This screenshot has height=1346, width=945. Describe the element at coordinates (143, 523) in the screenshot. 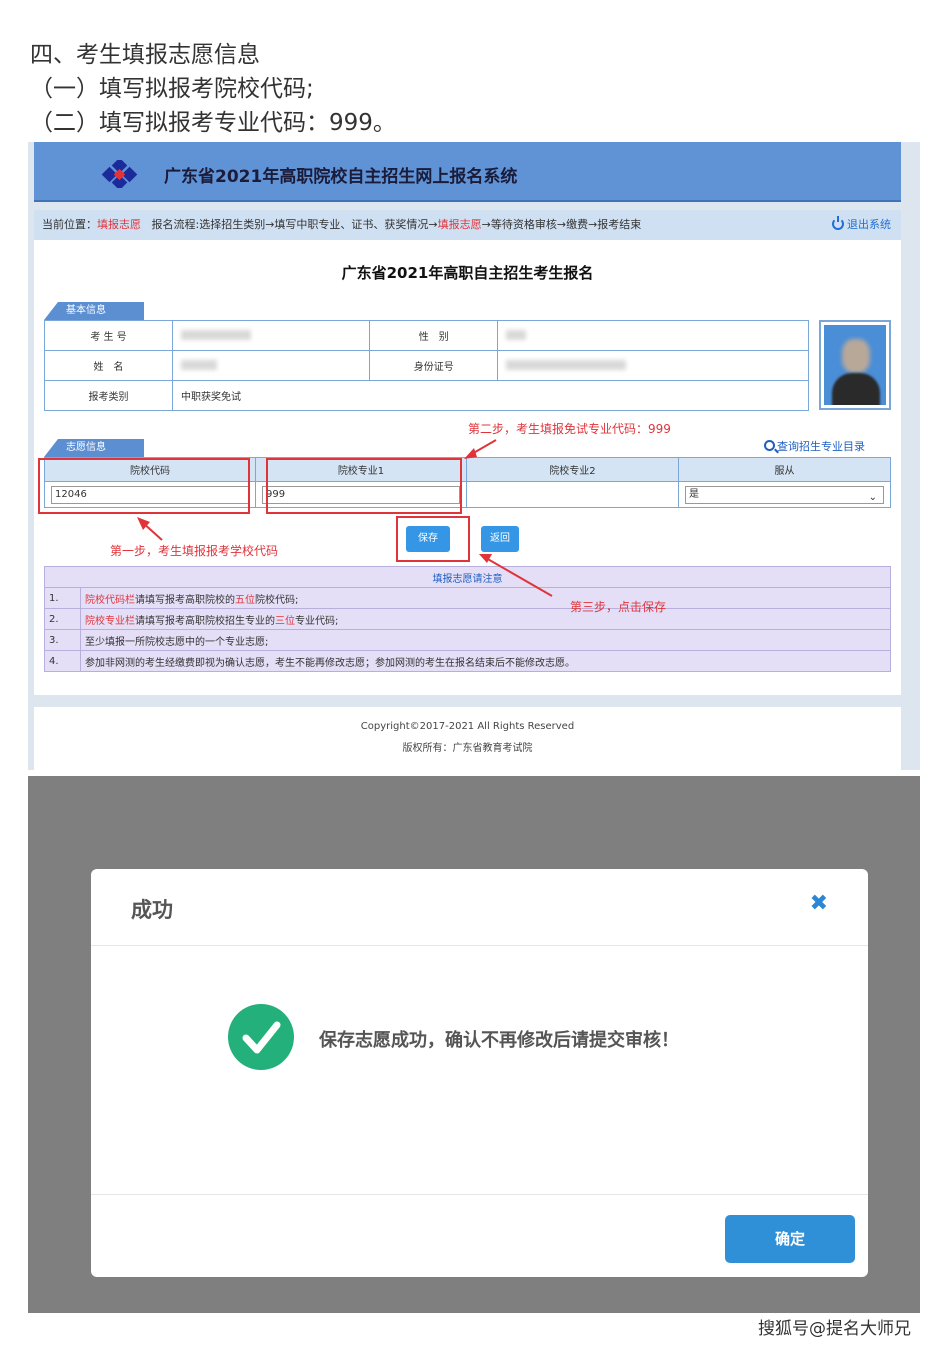

I see `arrow-head-step1` at that location.